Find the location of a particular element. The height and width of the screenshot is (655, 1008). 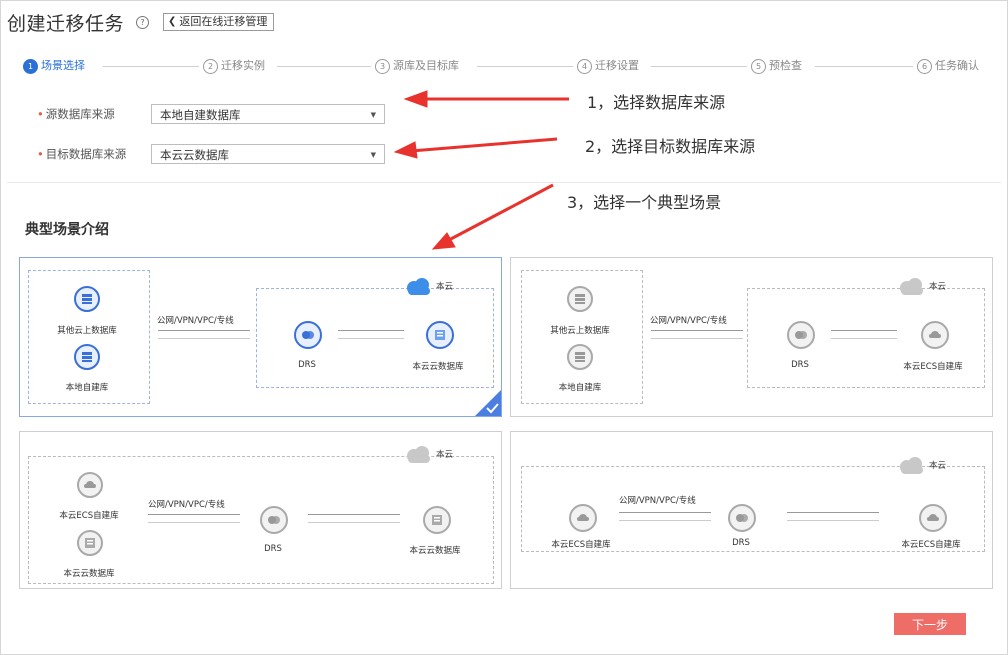

annotation-3: 3，选择一个典型场景 is located at coordinates (644, 202).